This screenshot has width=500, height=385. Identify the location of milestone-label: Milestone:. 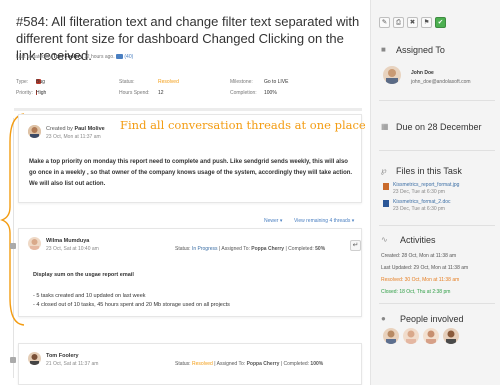
(241, 82).